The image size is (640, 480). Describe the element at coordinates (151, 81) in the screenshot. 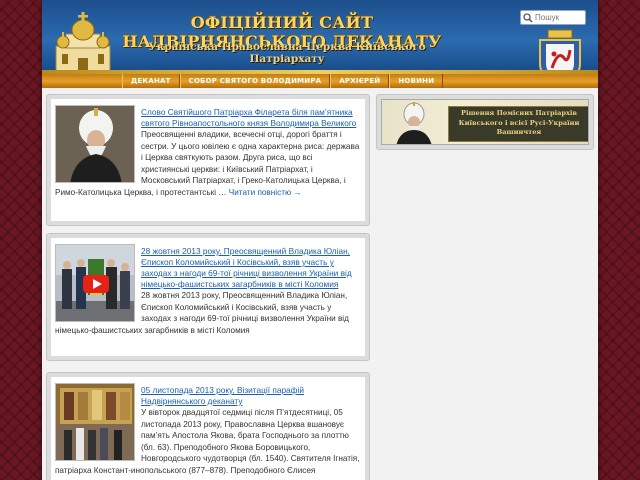

I see `nav-item-deanery: ДЕКАНАТ` at that location.